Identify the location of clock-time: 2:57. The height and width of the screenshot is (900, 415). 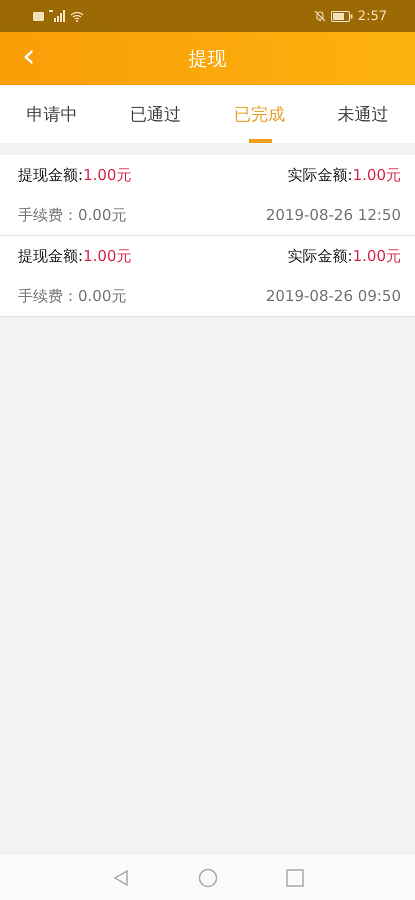
(372, 16).